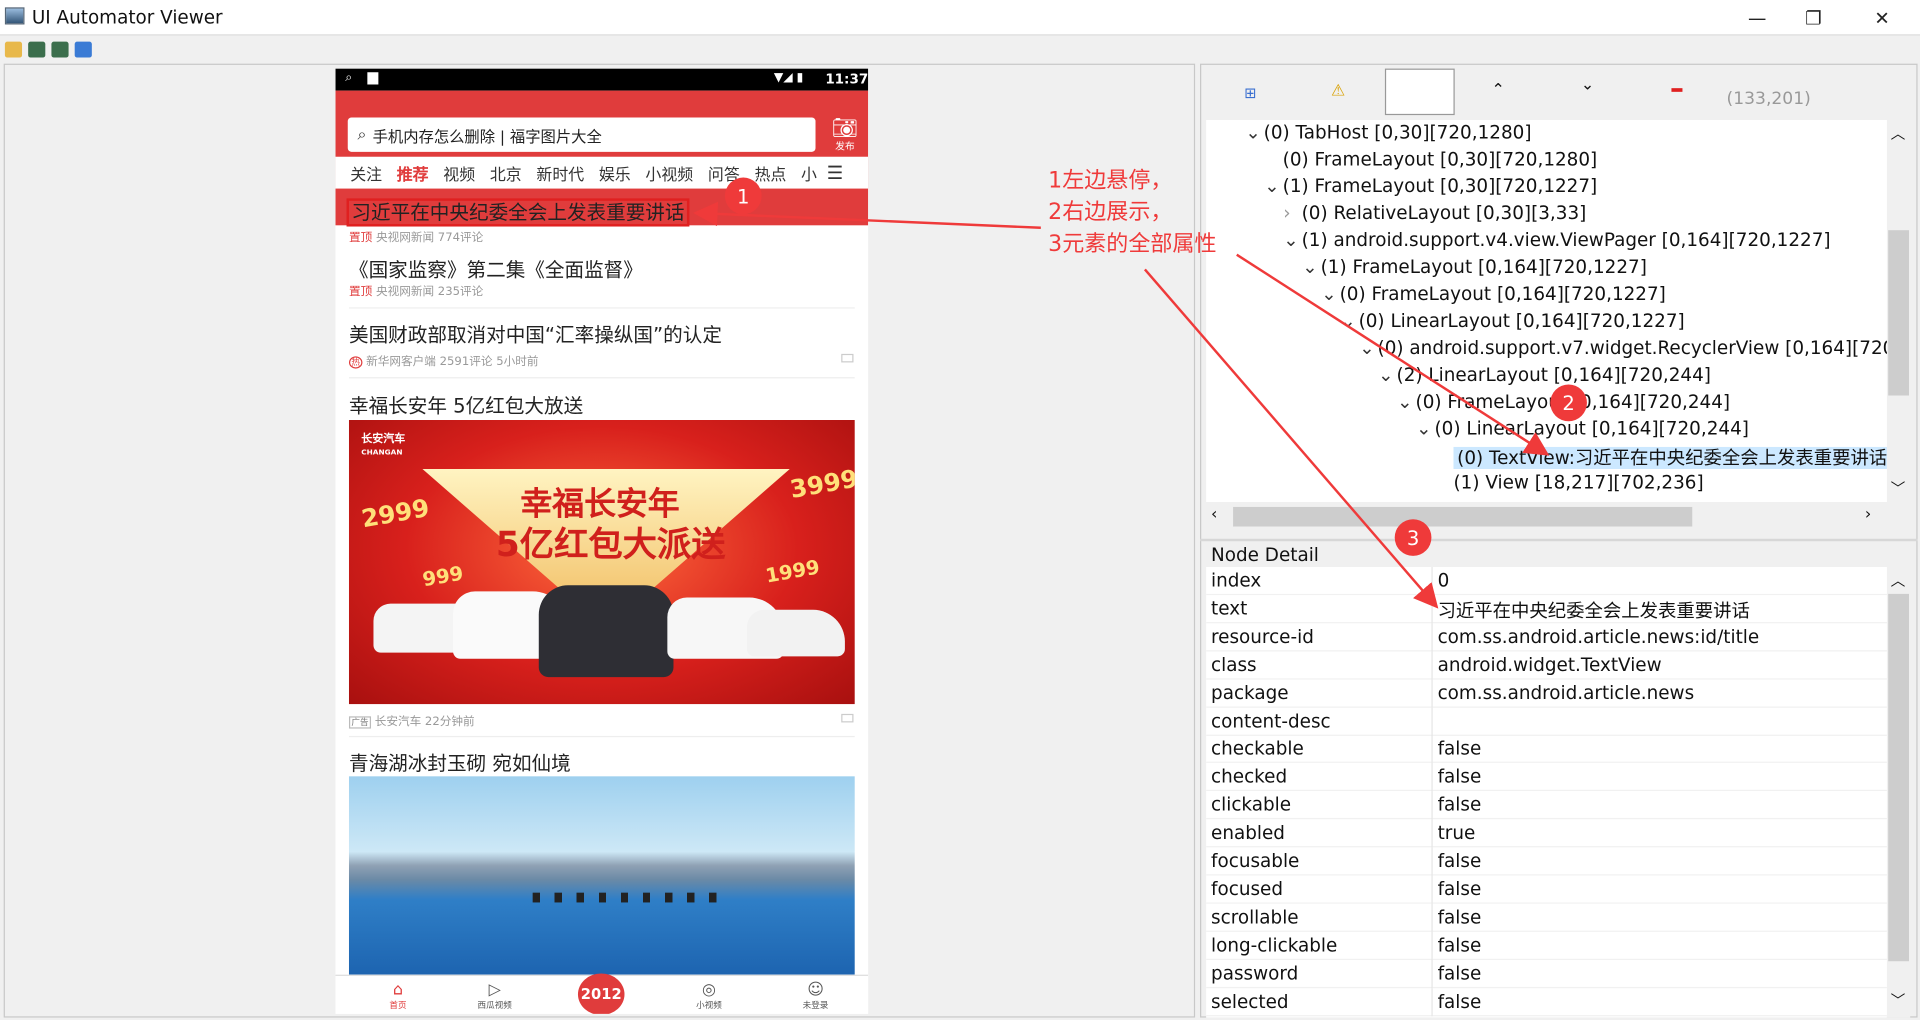 The image size is (1920, 1020). I want to click on annotation-badge-3: 3, so click(1413, 537).